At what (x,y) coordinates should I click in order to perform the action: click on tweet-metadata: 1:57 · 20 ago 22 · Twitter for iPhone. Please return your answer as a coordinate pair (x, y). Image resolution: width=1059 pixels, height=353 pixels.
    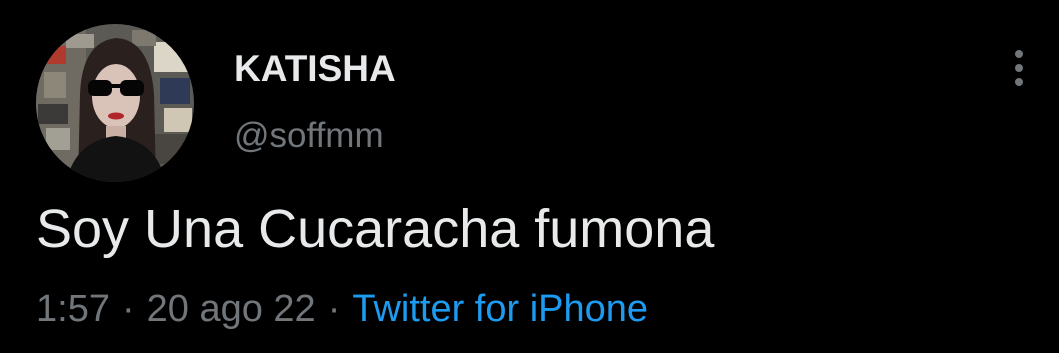
    Looking at the image, I should click on (342, 309).